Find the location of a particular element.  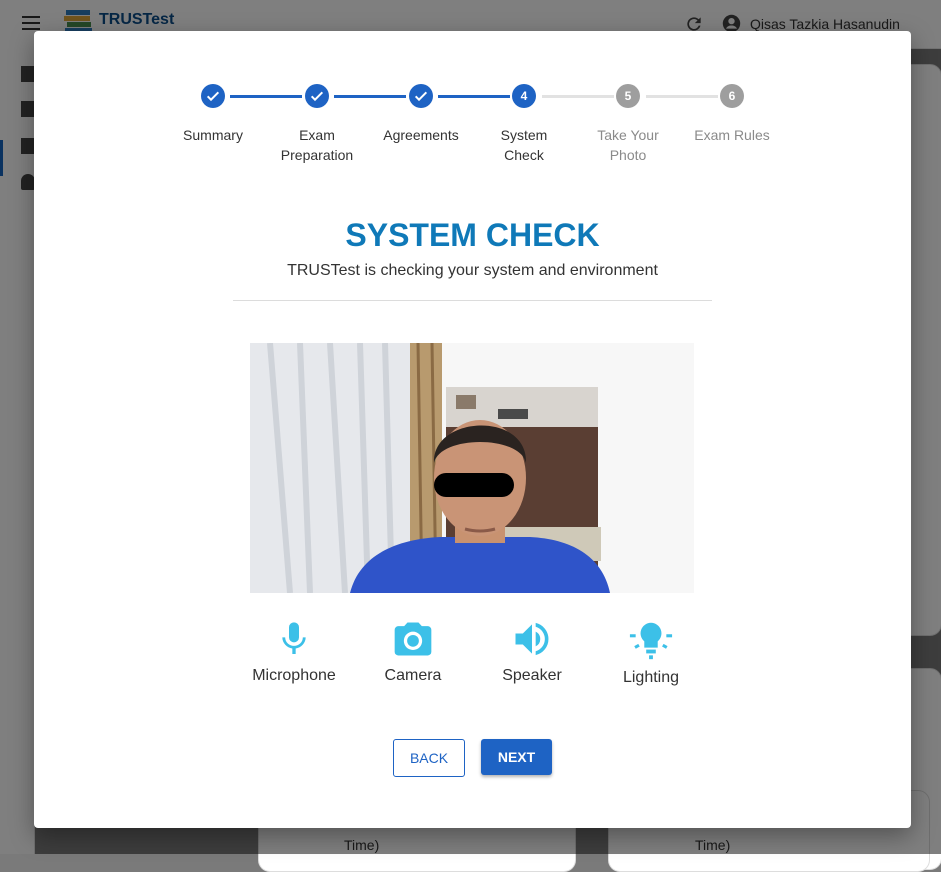

webcam-feed-image is located at coordinates (472, 468).